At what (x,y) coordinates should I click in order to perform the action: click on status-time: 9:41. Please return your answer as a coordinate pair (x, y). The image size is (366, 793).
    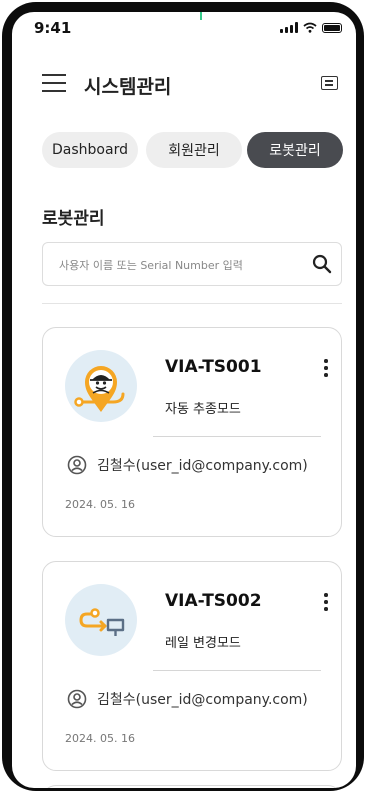
    Looking at the image, I should click on (53, 28).